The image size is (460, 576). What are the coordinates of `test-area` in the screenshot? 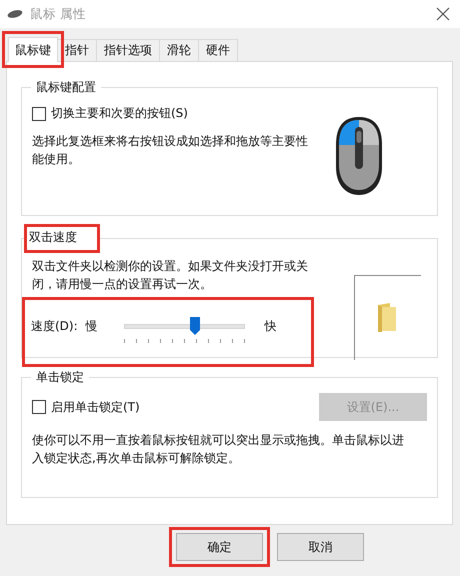 It's located at (387, 317).